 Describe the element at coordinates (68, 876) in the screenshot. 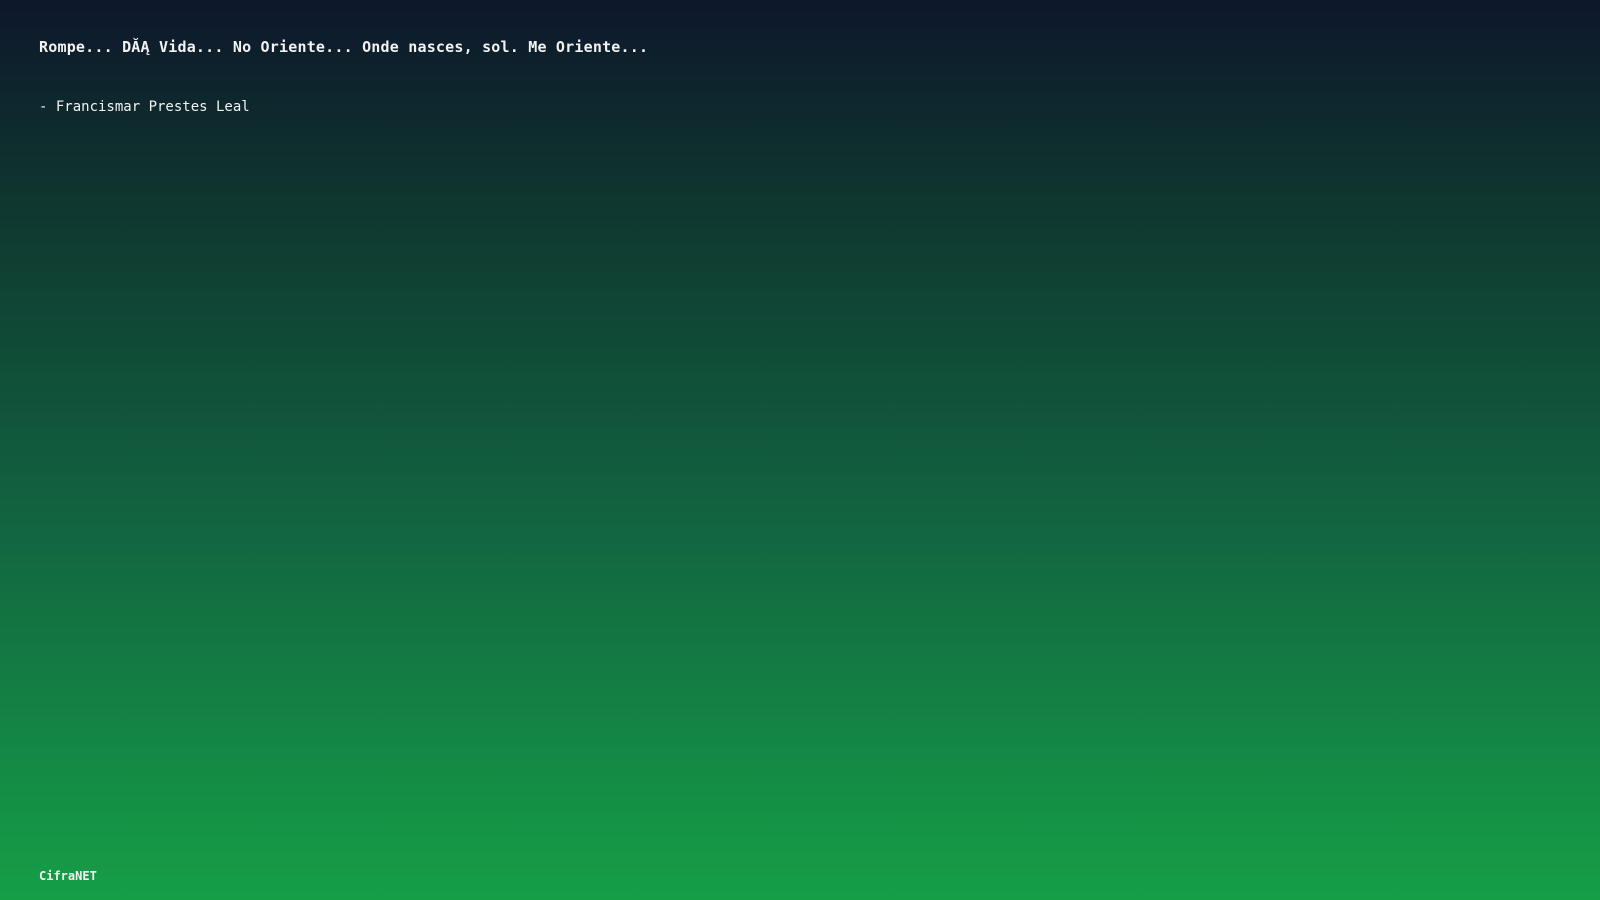

I see `brand-label: CifraNET` at that location.